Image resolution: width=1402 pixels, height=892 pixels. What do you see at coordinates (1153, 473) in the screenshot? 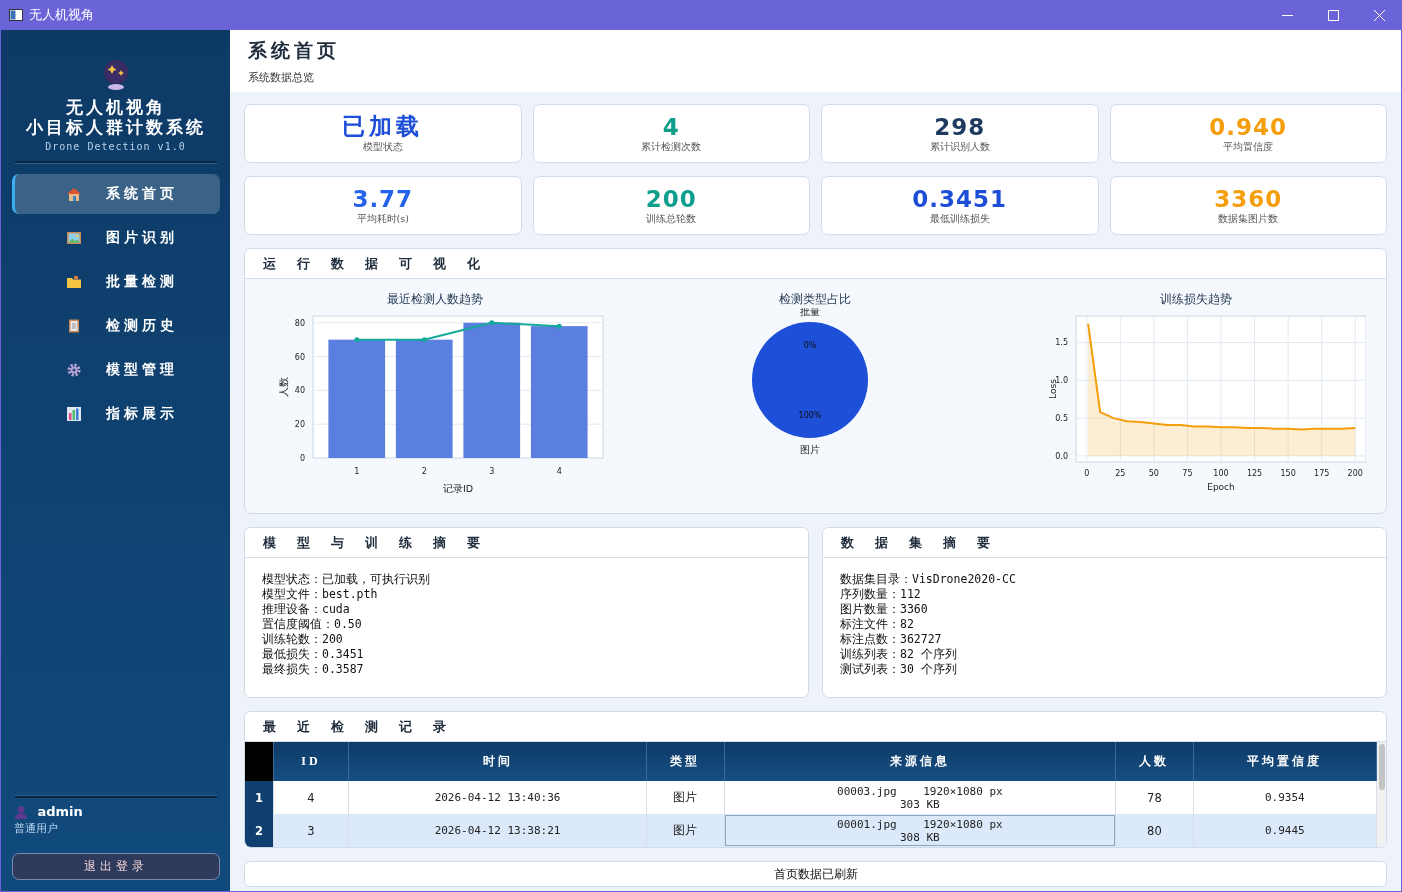
I see `tick-label: 50` at bounding box center [1153, 473].